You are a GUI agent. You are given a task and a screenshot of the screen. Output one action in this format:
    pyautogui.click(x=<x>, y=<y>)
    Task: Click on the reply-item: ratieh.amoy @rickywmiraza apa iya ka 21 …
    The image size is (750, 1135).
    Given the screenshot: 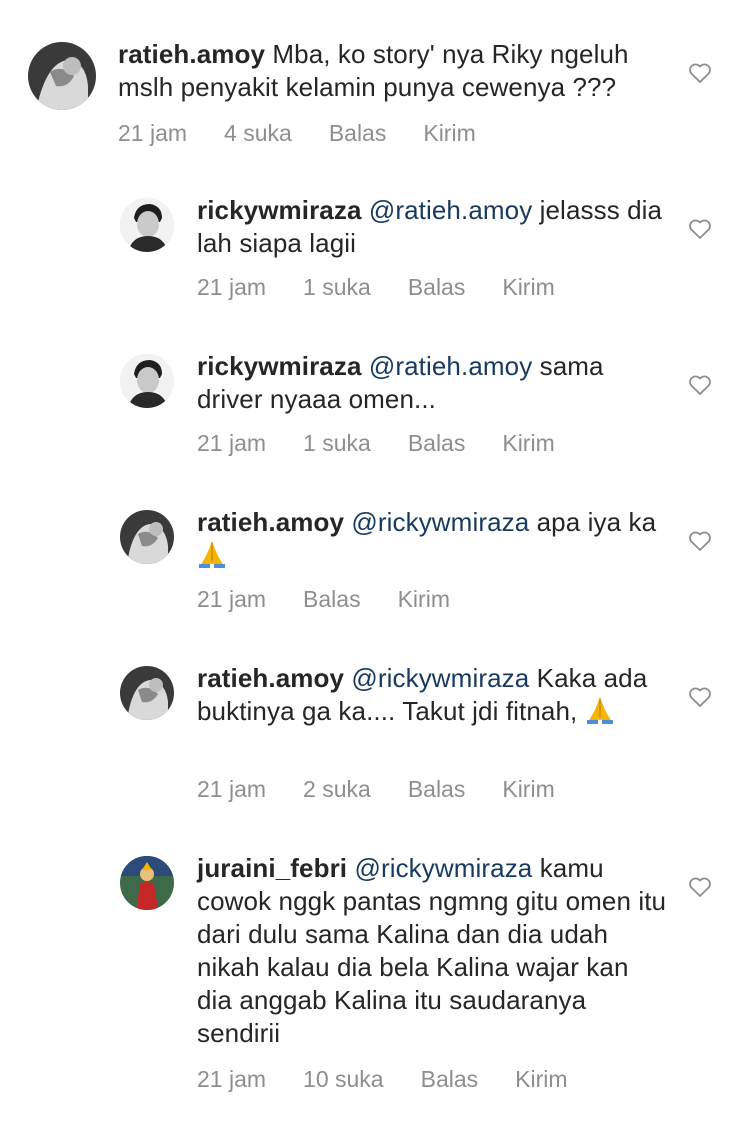 What is the action you would take?
    pyautogui.click(x=375, y=563)
    